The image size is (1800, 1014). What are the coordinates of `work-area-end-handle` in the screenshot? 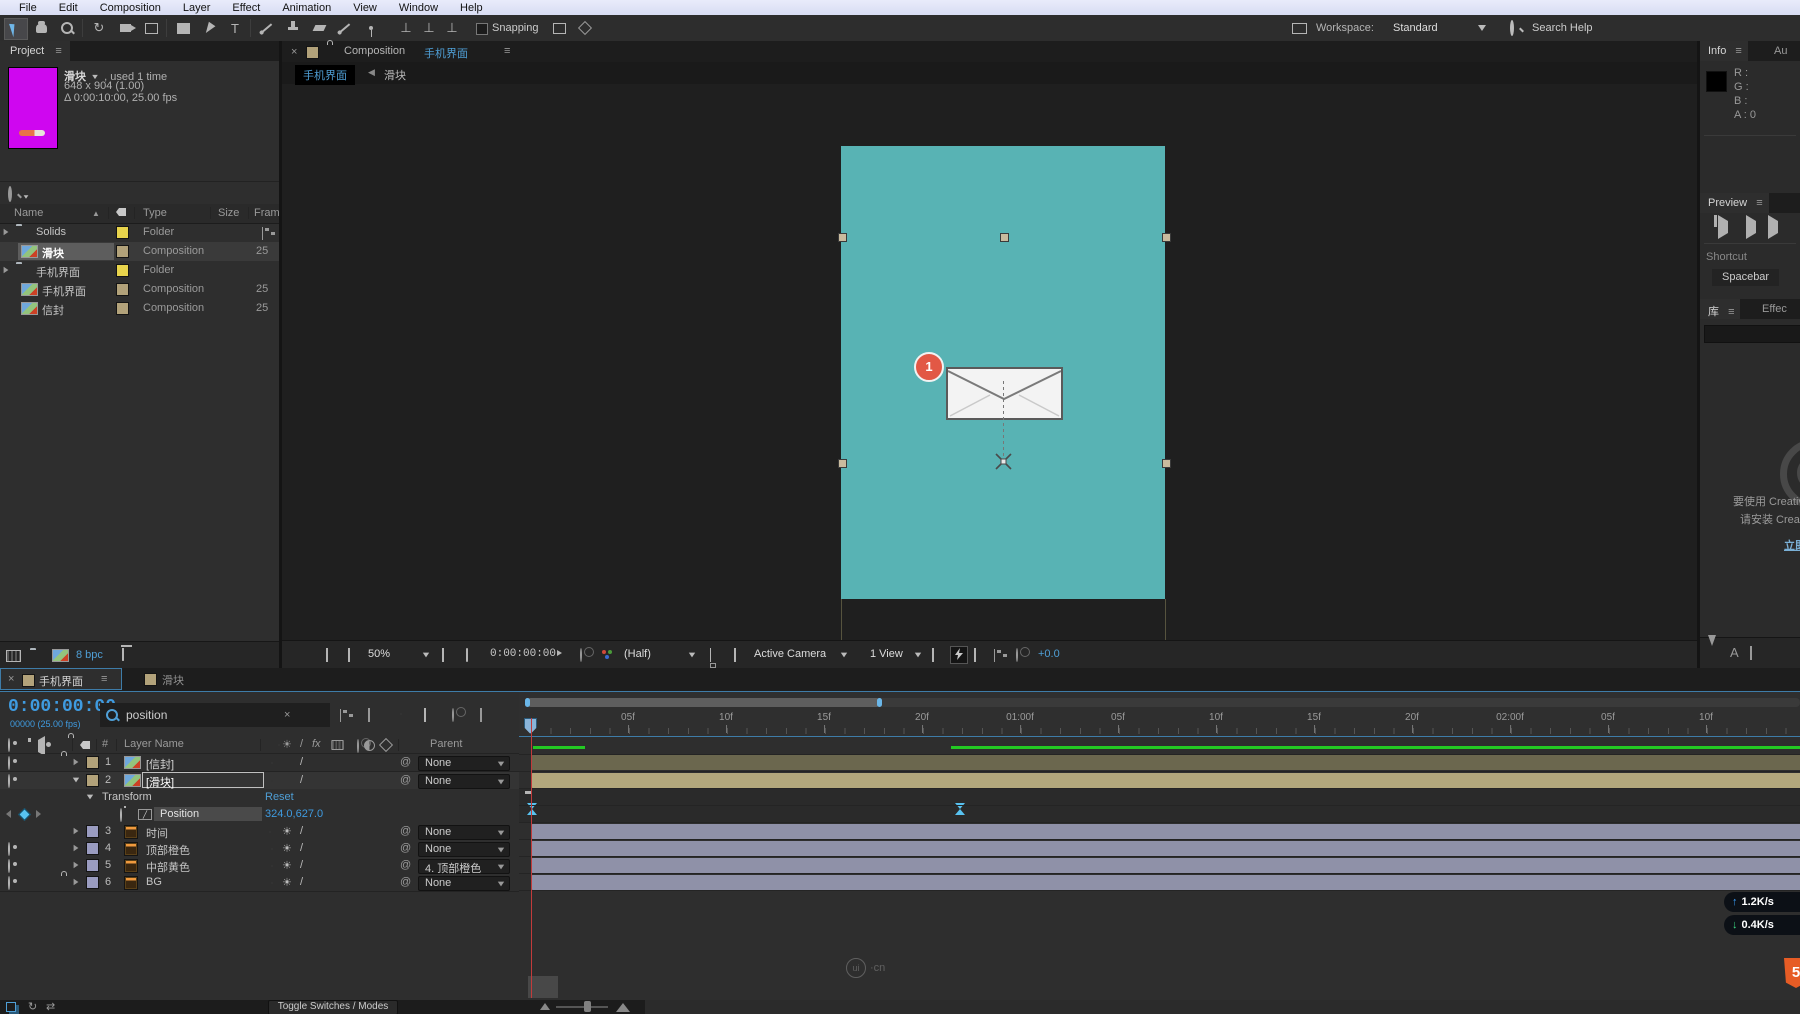 It's located at (879, 702).